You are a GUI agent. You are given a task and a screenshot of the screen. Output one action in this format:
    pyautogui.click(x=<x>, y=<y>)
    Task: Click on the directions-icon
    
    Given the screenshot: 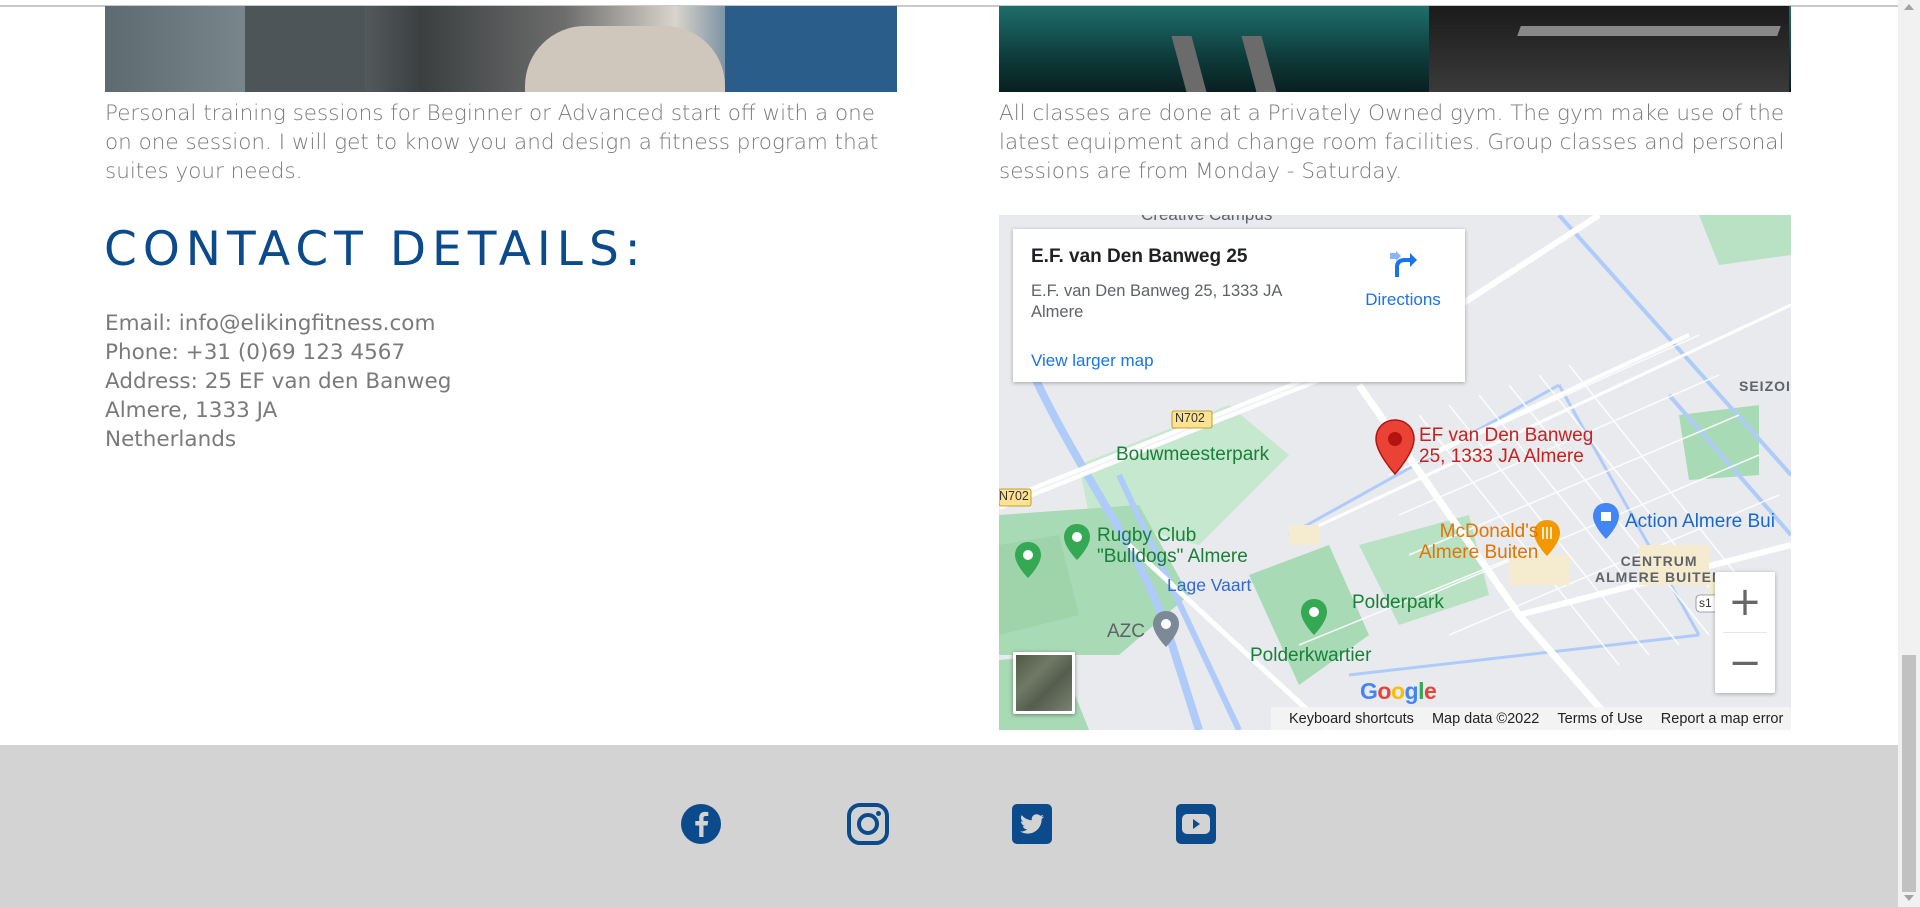 What is the action you would take?
    pyautogui.click(x=1403, y=264)
    